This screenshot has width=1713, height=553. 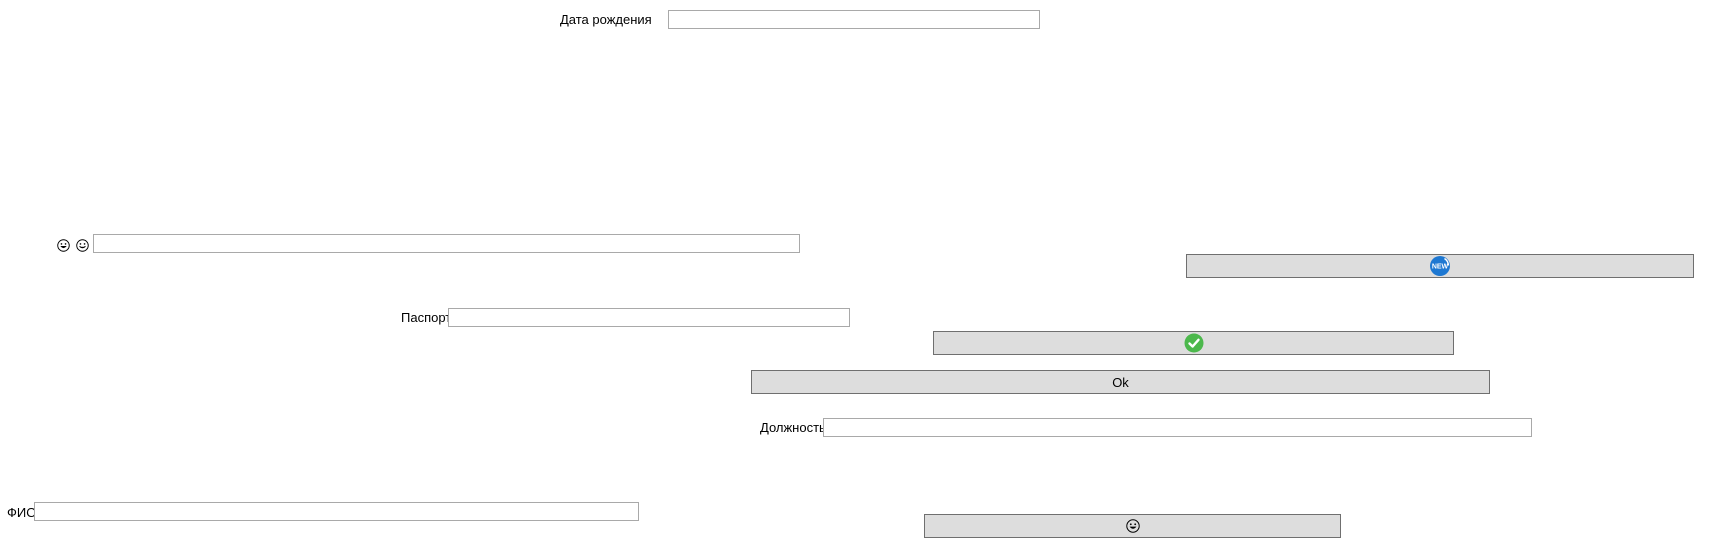 What do you see at coordinates (426, 317) in the screenshot?
I see `passport-label: Паспорт` at bounding box center [426, 317].